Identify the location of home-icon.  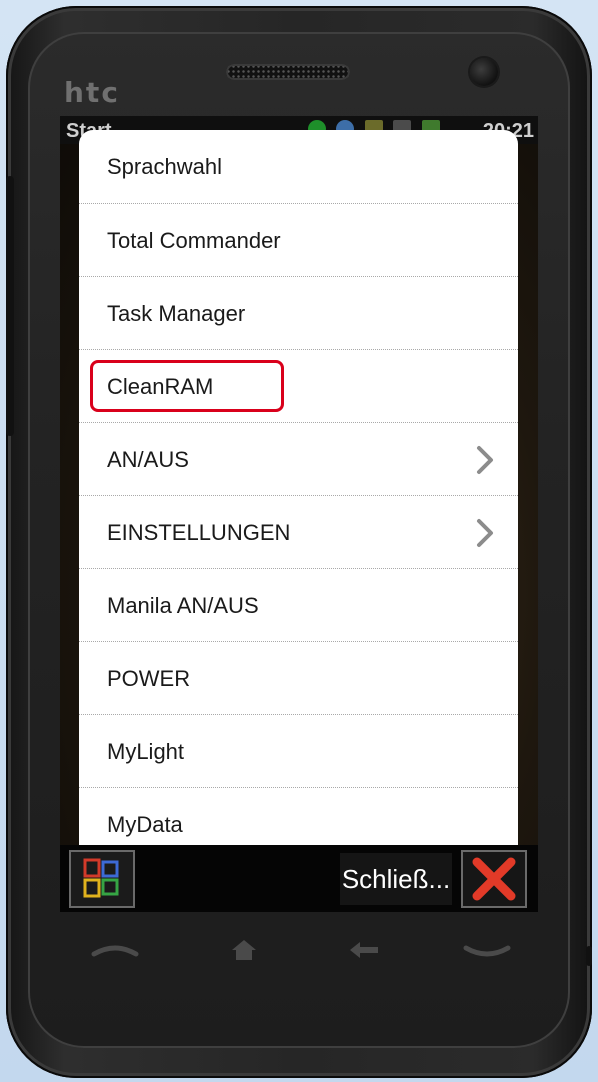
(244, 950).